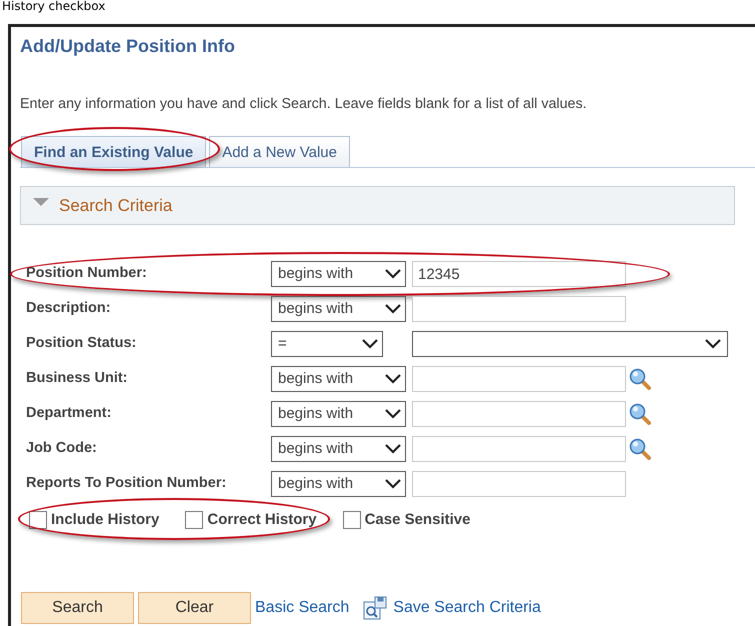  Describe the element at coordinates (113, 151) in the screenshot. I see `tab: Find an Existing Value` at that location.